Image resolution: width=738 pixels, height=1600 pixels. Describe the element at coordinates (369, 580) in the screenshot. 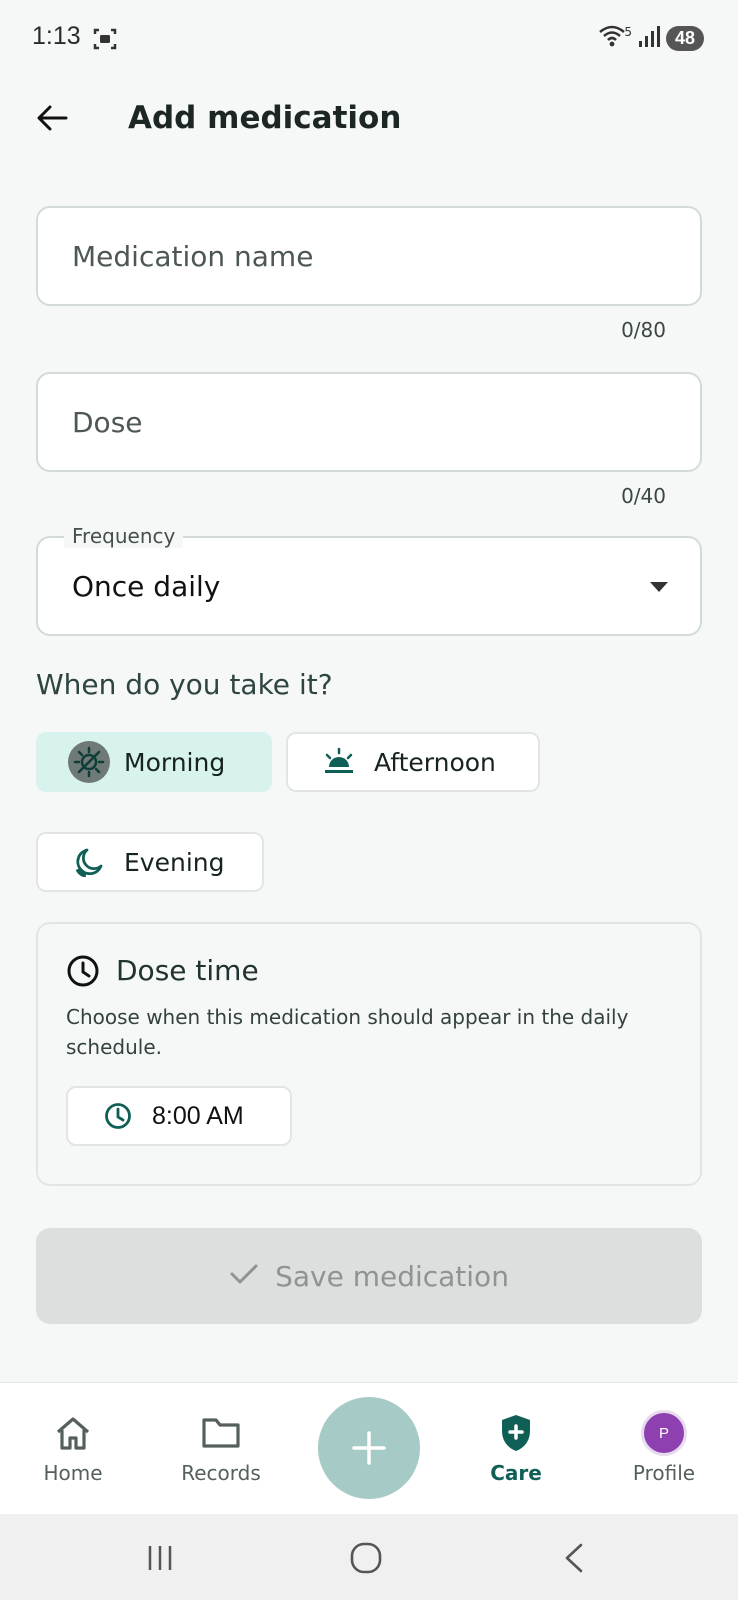

I see `frequency-select: Frequency Once daily` at that location.